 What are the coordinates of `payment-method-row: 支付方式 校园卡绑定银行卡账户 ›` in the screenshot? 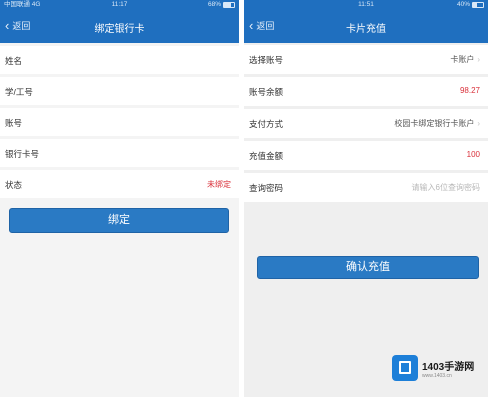 It's located at (366, 123).